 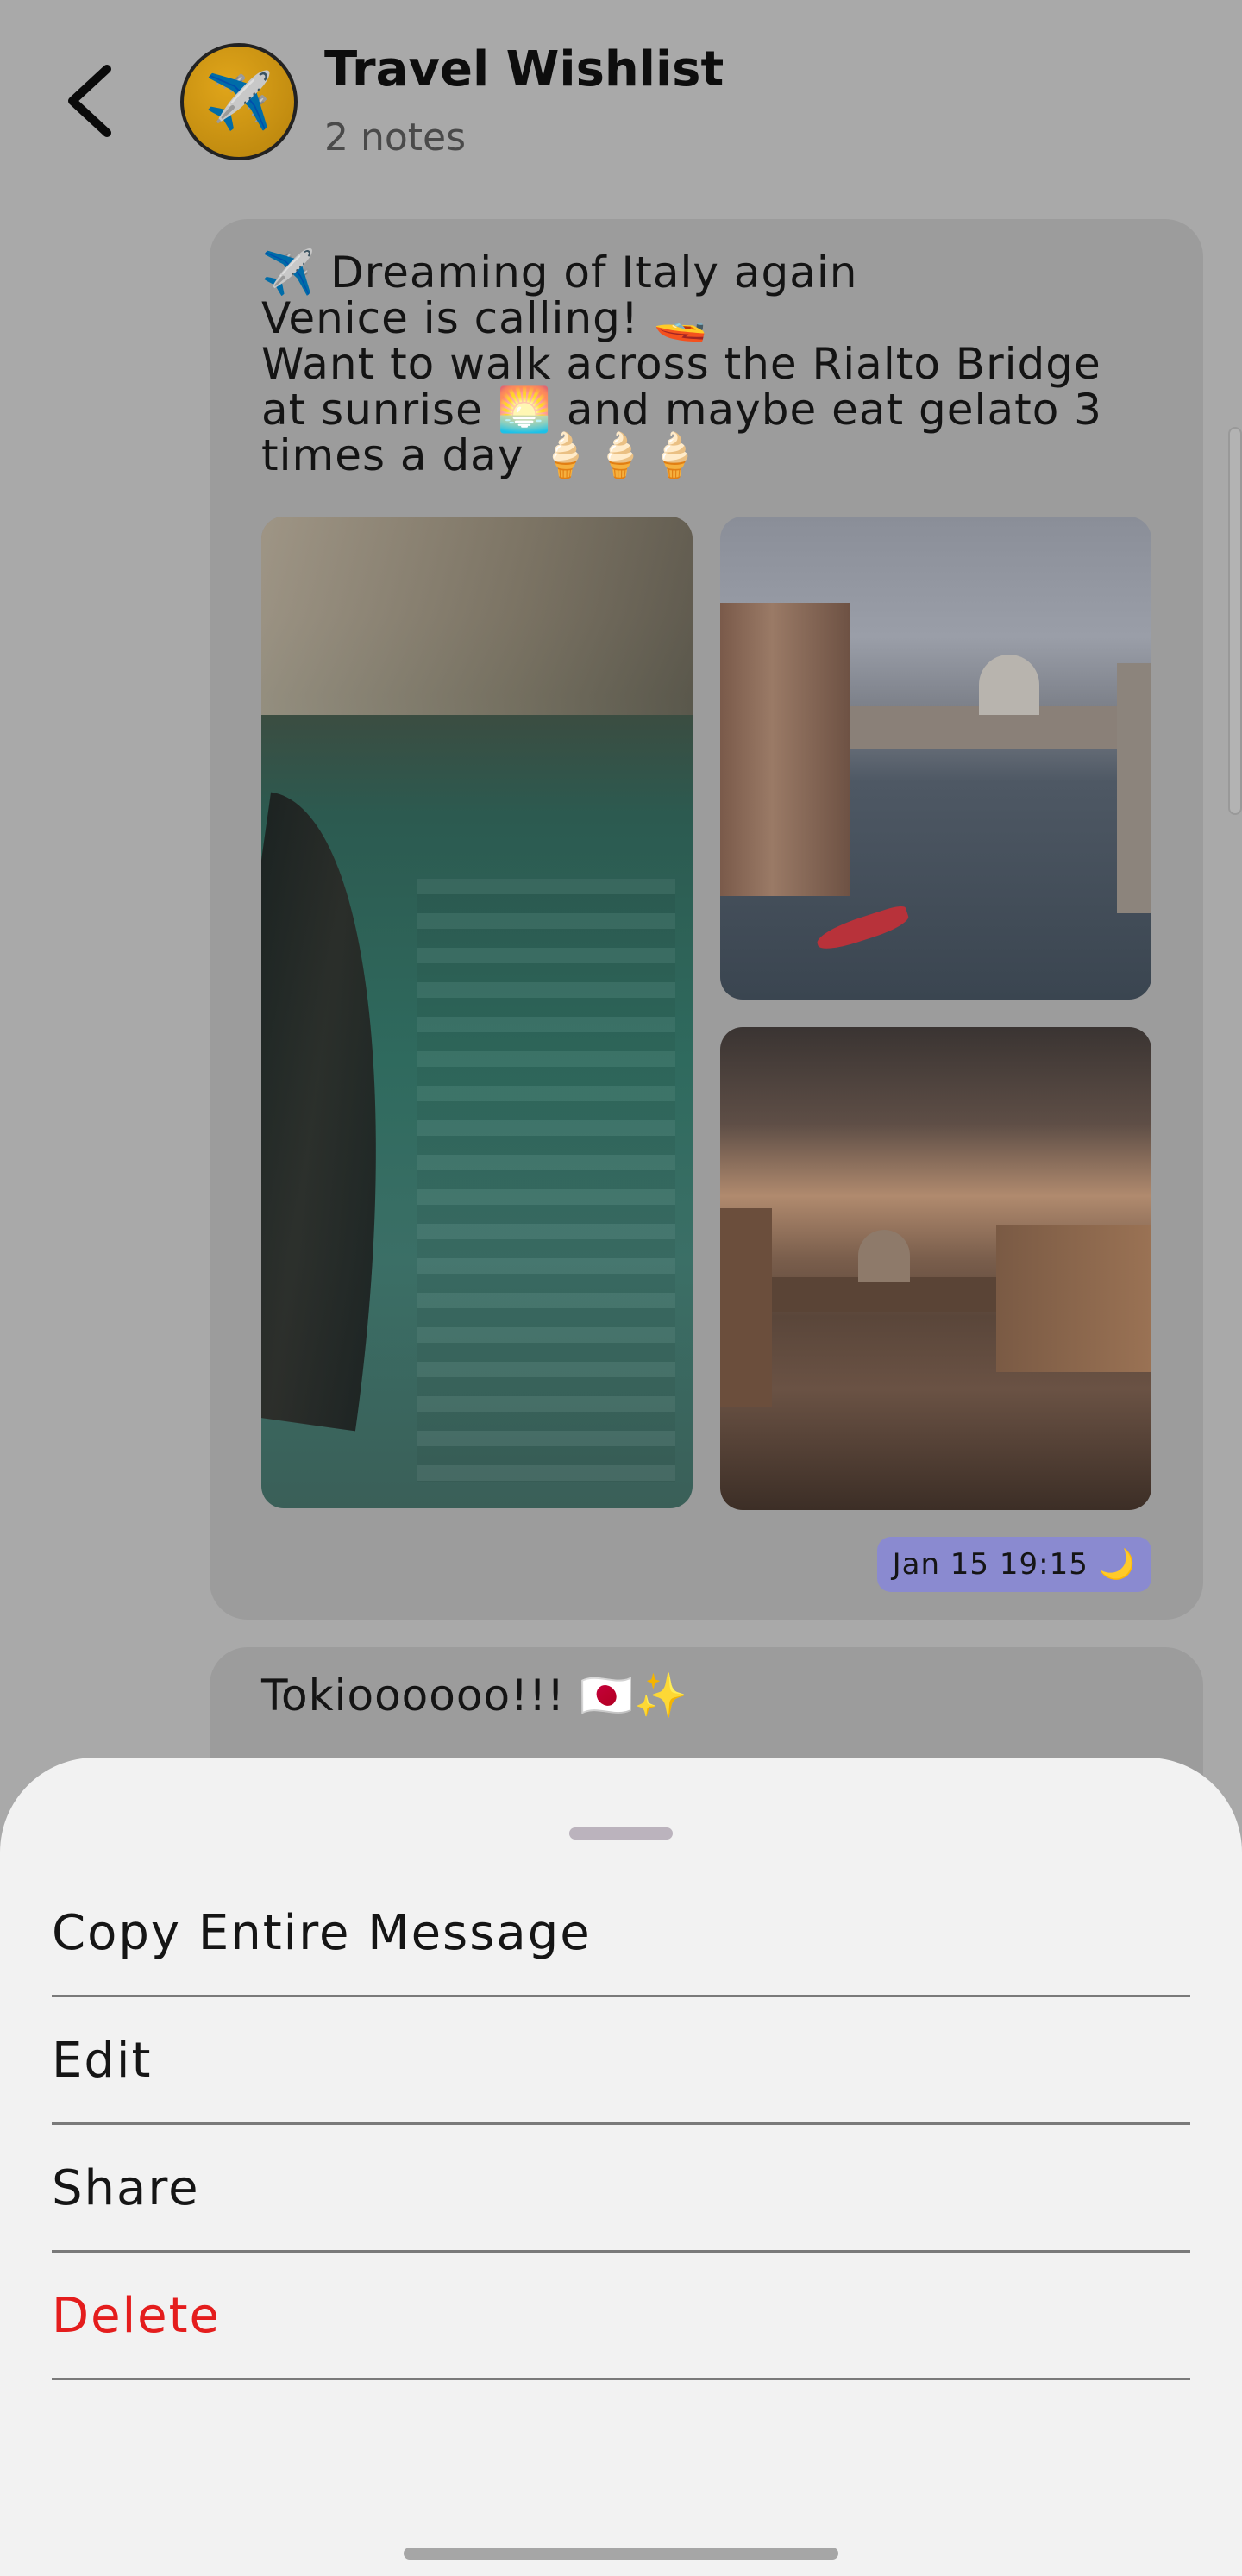 What do you see at coordinates (621, 1833) in the screenshot?
I see `drag-handle` at bounding box center [621, 1833].